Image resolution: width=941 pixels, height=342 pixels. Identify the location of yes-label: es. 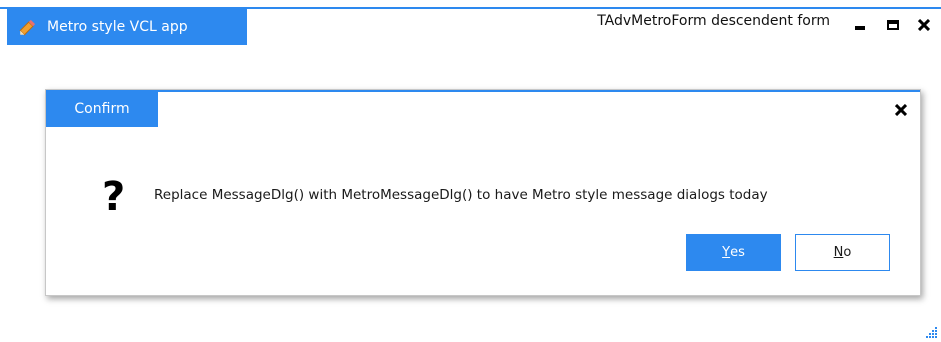
(737, 252).